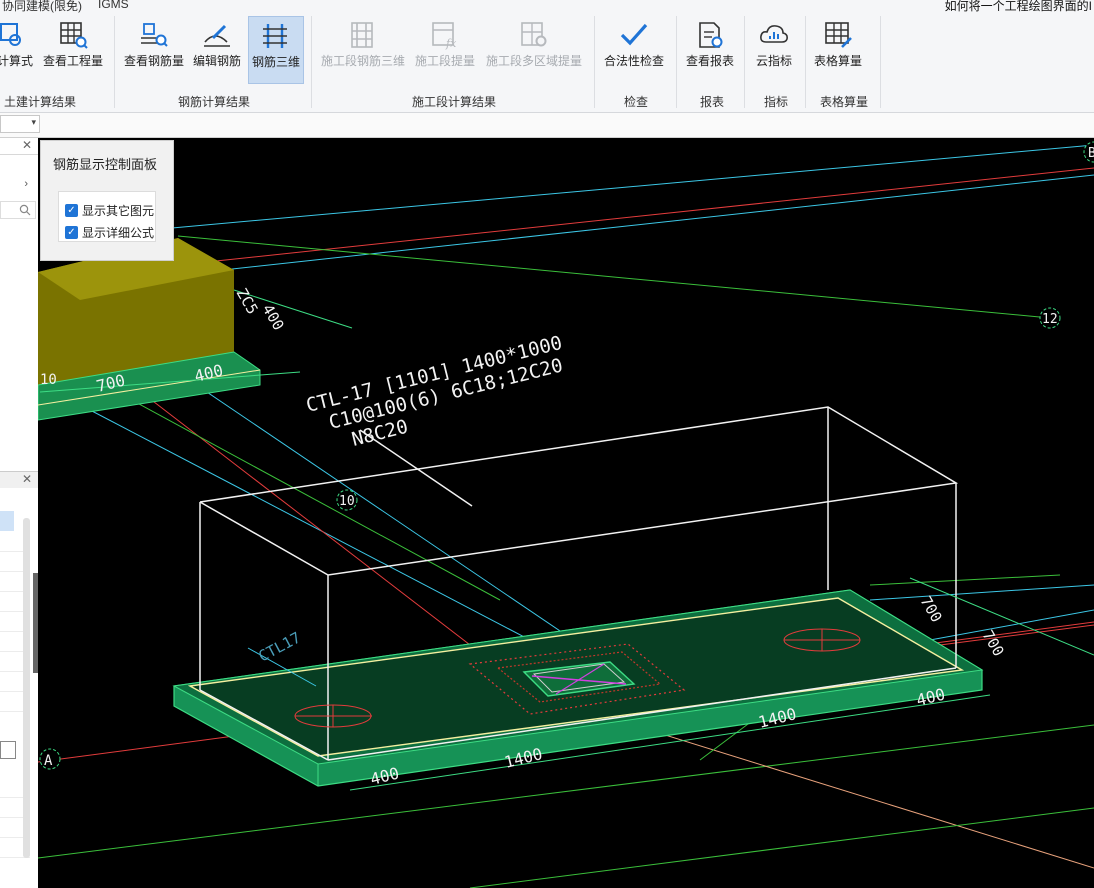  What do you see at coordinates (1018, 6) in the screenshot?
I see `window-title-hint: 如何将一个工程绘图界面的I` at bounding box center [1018, 6].